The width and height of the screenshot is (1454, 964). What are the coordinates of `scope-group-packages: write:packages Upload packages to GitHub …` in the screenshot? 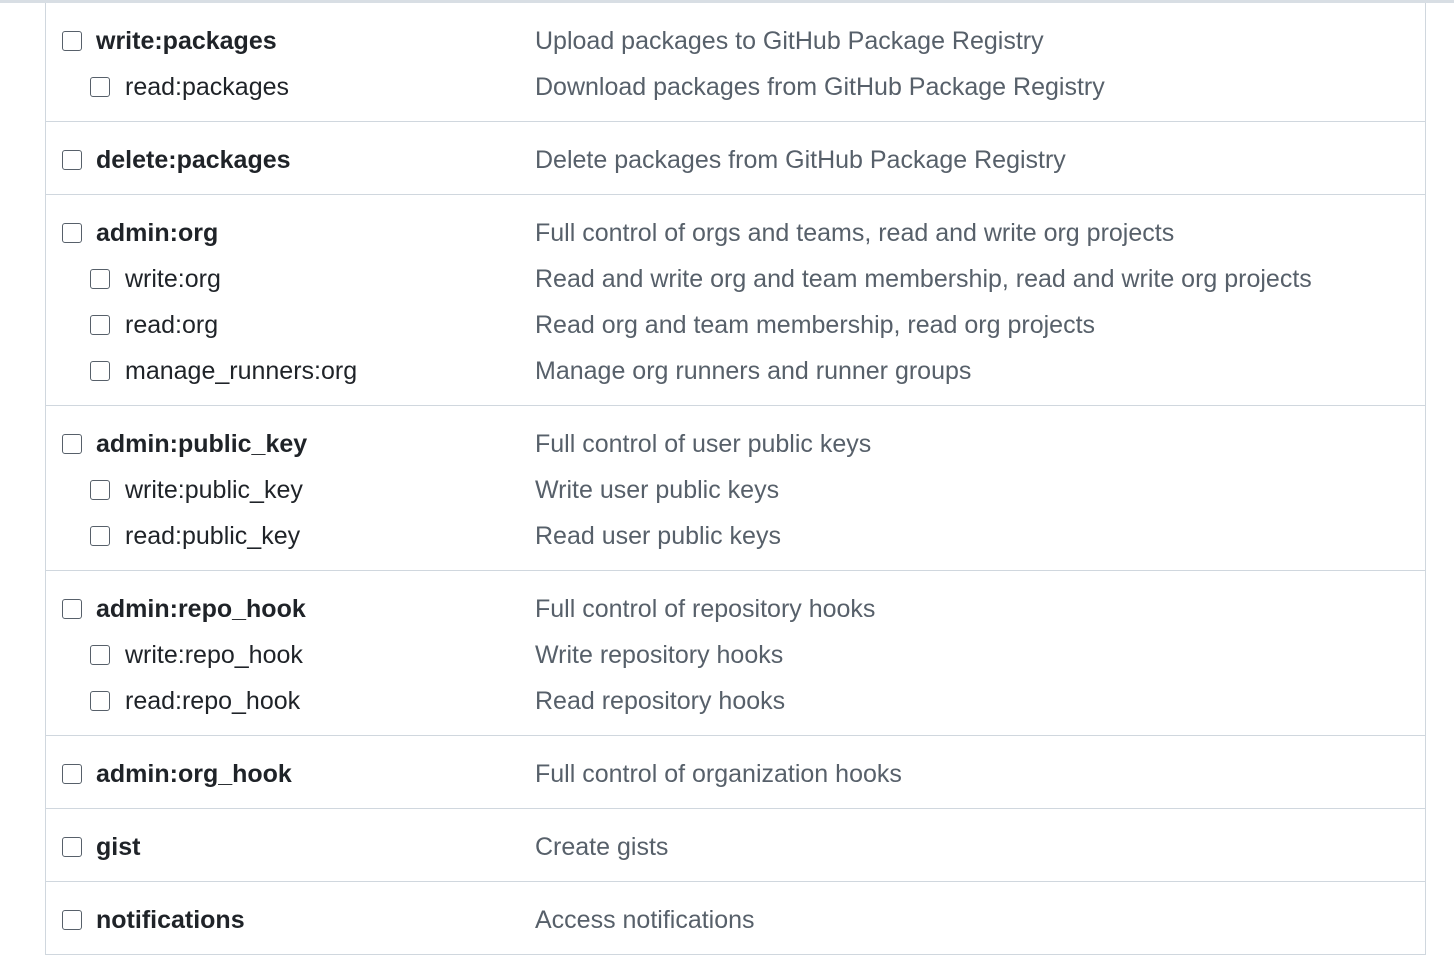 It's located at (735, 62).